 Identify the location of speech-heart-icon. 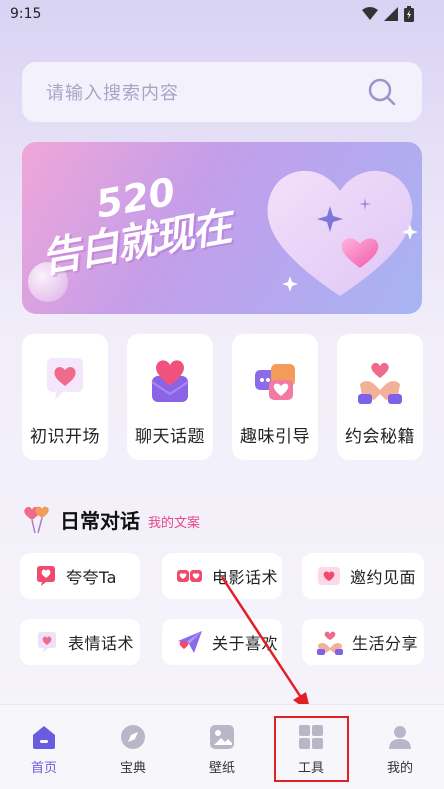
(65, 379).